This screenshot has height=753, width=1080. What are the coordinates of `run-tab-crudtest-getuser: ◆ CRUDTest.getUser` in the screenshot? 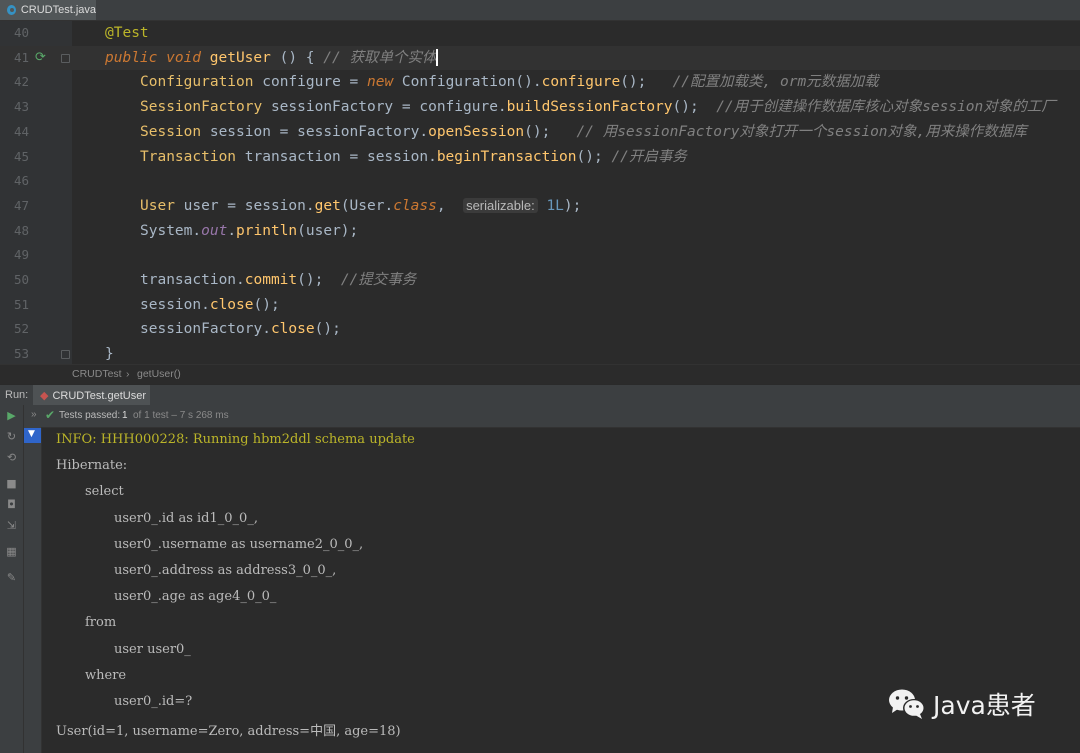 It's located at (91, 395).